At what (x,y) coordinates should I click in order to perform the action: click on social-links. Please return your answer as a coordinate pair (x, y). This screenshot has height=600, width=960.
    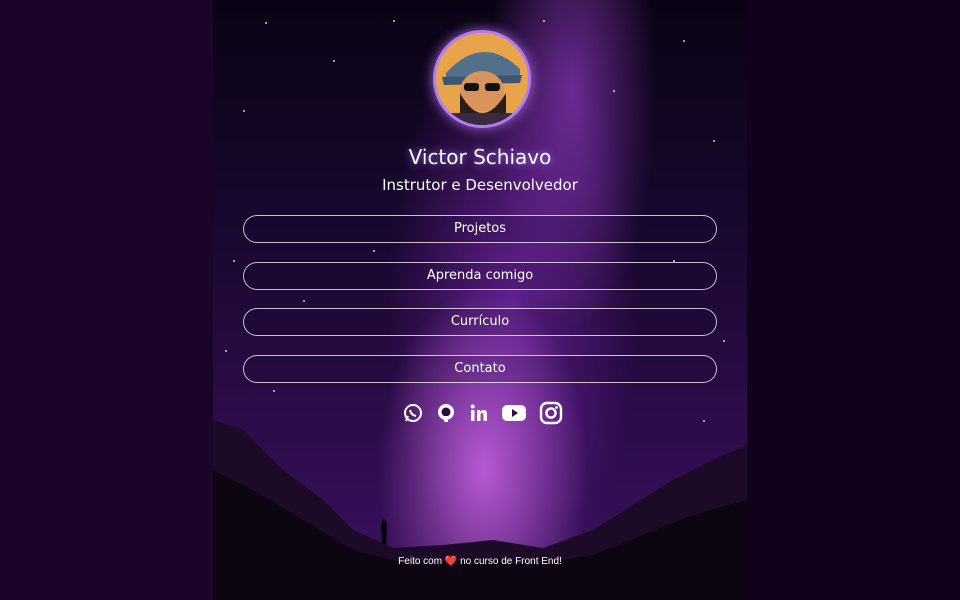
    Looking at the image, I should click on (483, 413).